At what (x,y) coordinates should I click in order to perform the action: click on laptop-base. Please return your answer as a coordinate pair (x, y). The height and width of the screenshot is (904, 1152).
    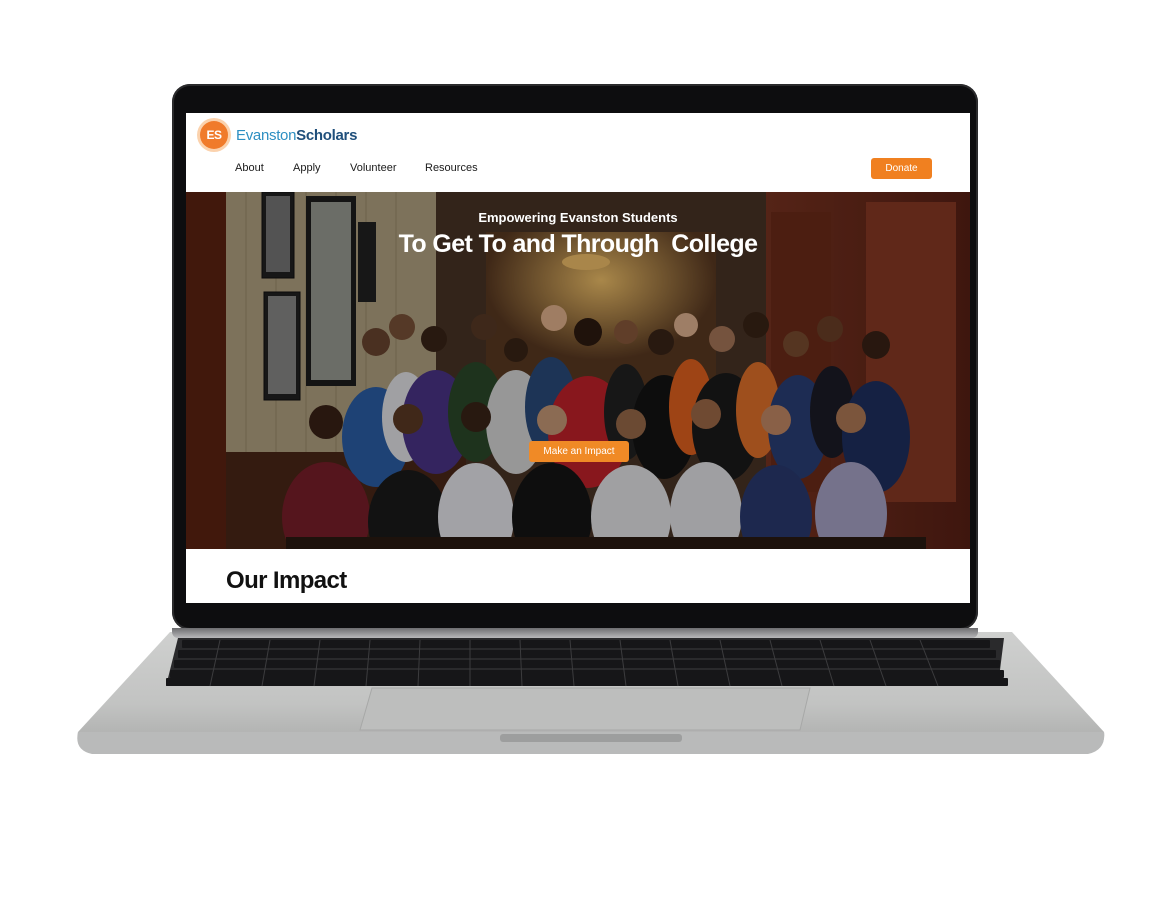
    Looking at the image, I should click on (590, 694).